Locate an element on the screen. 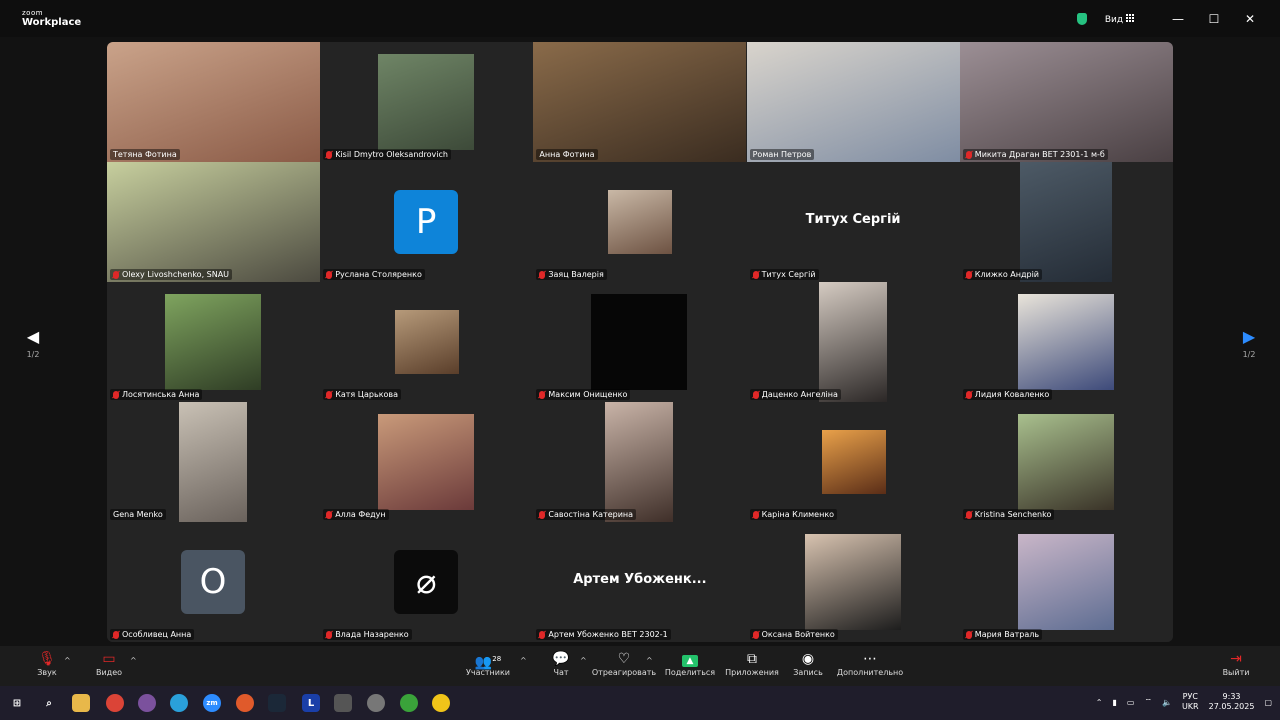 The width and height of the screenshot is (1280, 720). title-bar: zoom Workplace Вид — ☐ ✕ is located at coordinates (640, 18).